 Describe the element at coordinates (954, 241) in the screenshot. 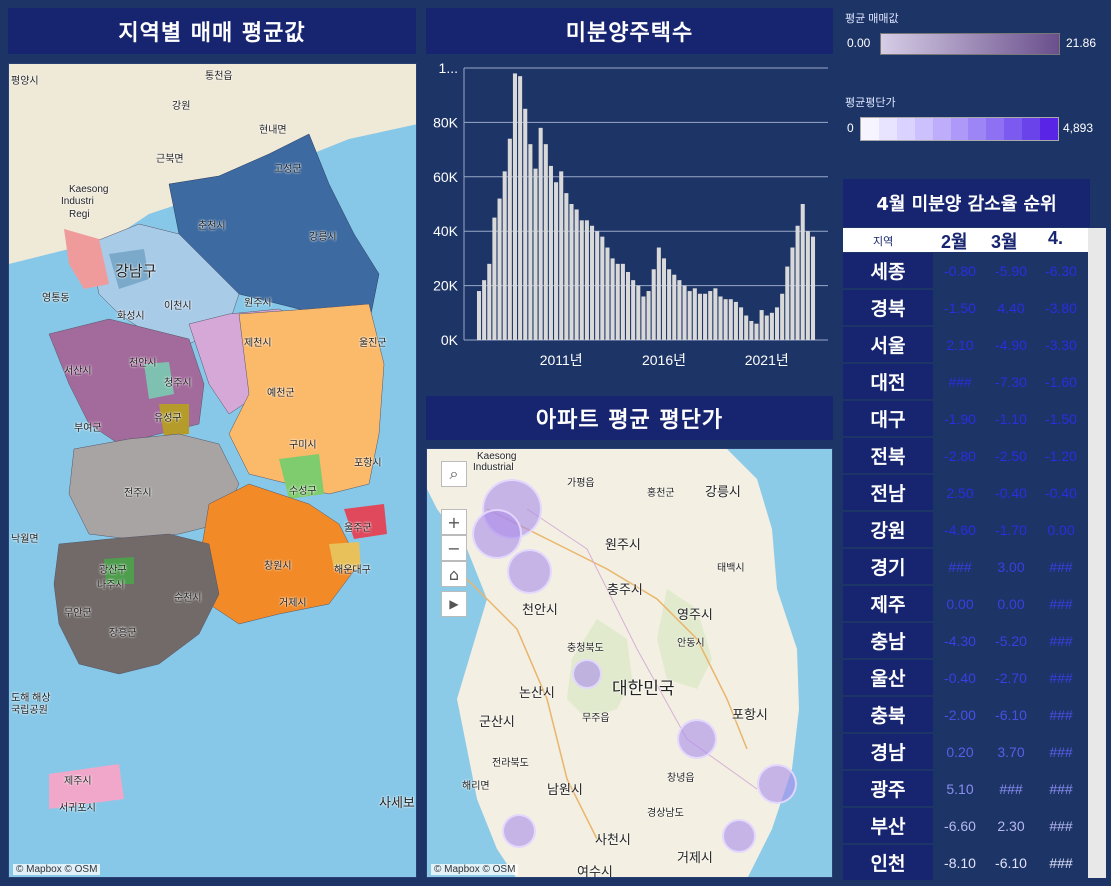

I see `rank-header-col-1: 2월` at that location.